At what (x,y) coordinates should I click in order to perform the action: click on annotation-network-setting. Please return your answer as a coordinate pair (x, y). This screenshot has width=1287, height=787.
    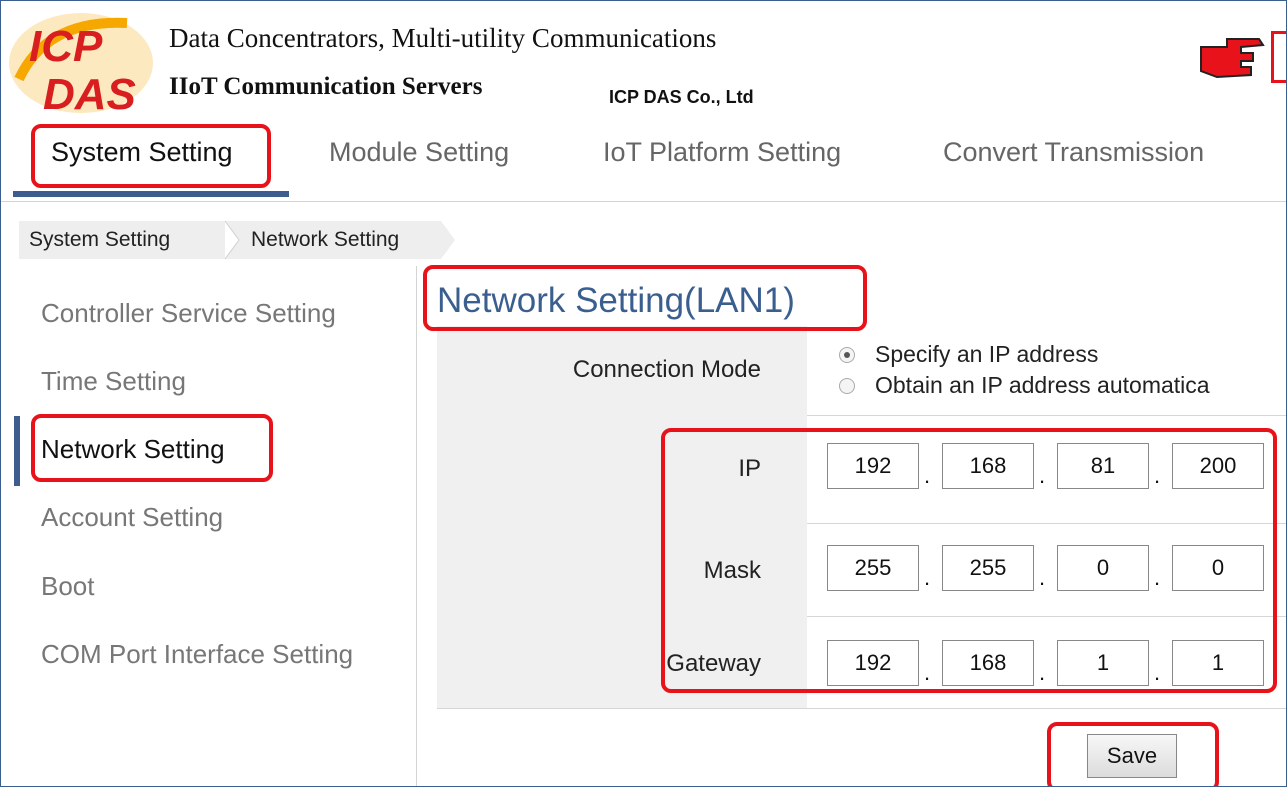
    Looking at the image, I should click on (152, 448).